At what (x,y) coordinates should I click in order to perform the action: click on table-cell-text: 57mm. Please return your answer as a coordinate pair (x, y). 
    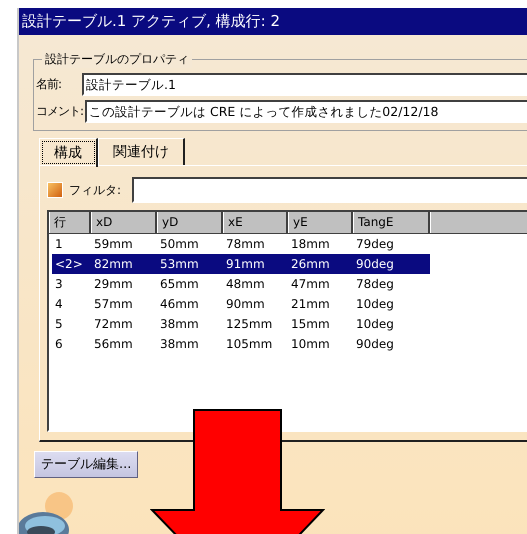
    Looking at the image, I should click on (113, 304).